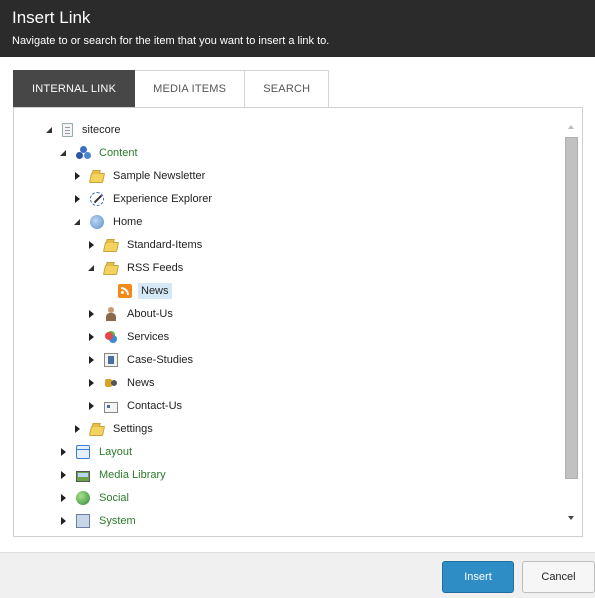 This screenshot has width=595, height=598. Describe the element at coordinates (109, 222) in the screenshot. I see `tree-node-home: Home` at that location.